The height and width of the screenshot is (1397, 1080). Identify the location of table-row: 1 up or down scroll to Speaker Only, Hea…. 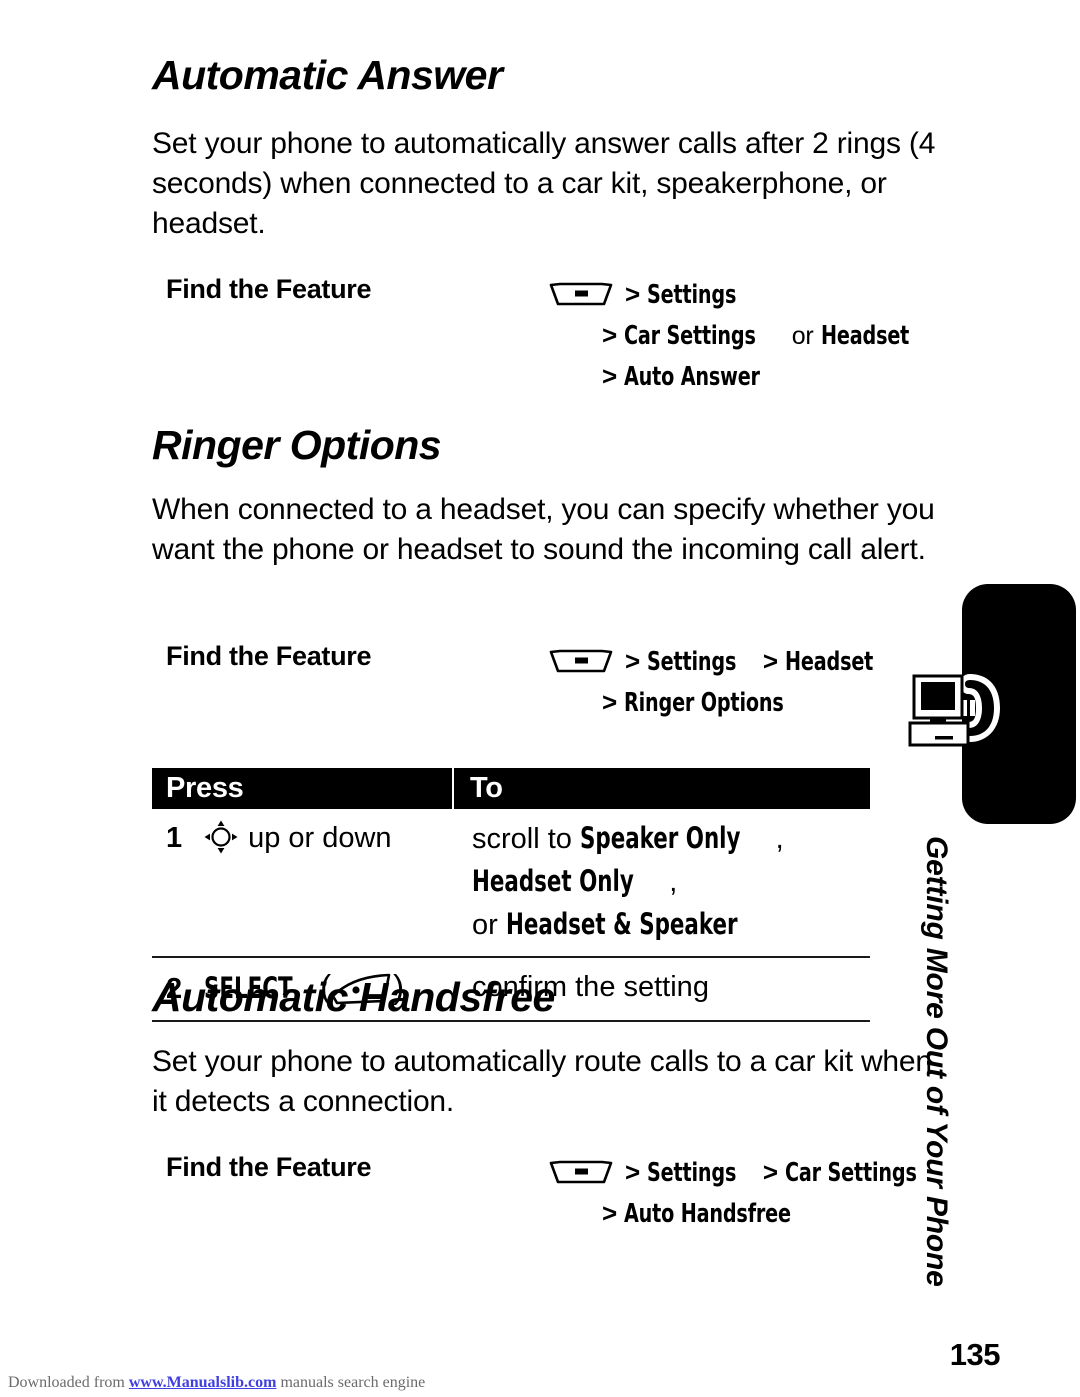
(511, 883).